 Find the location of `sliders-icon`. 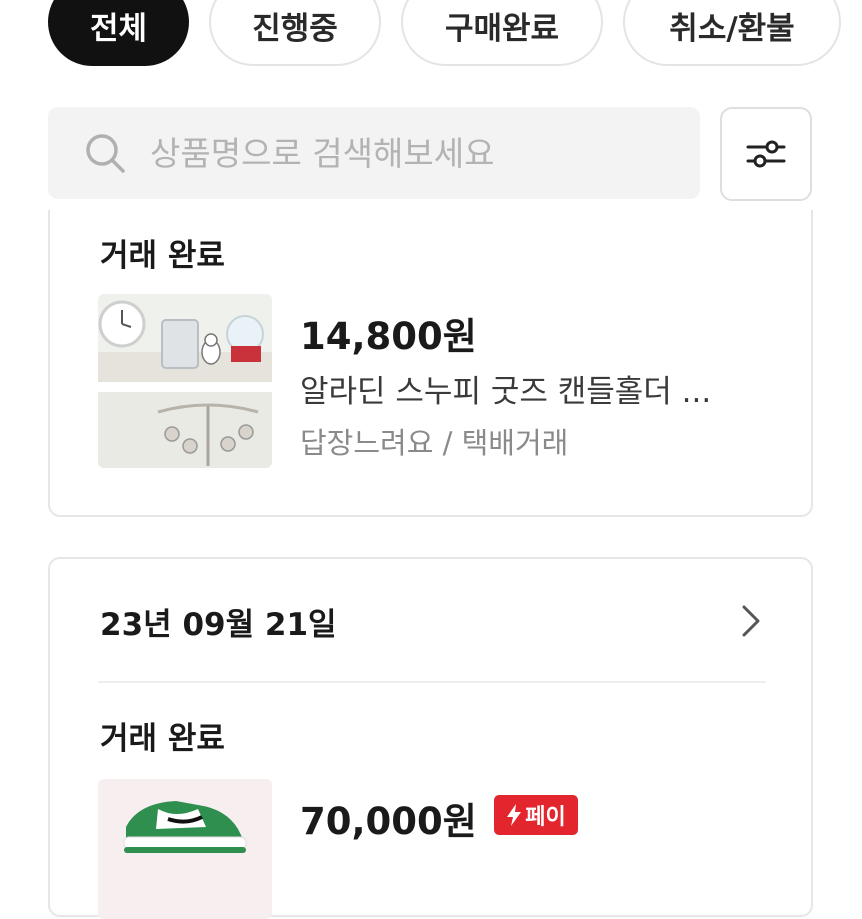

sliders-icon is located at coordinates (766, 154).